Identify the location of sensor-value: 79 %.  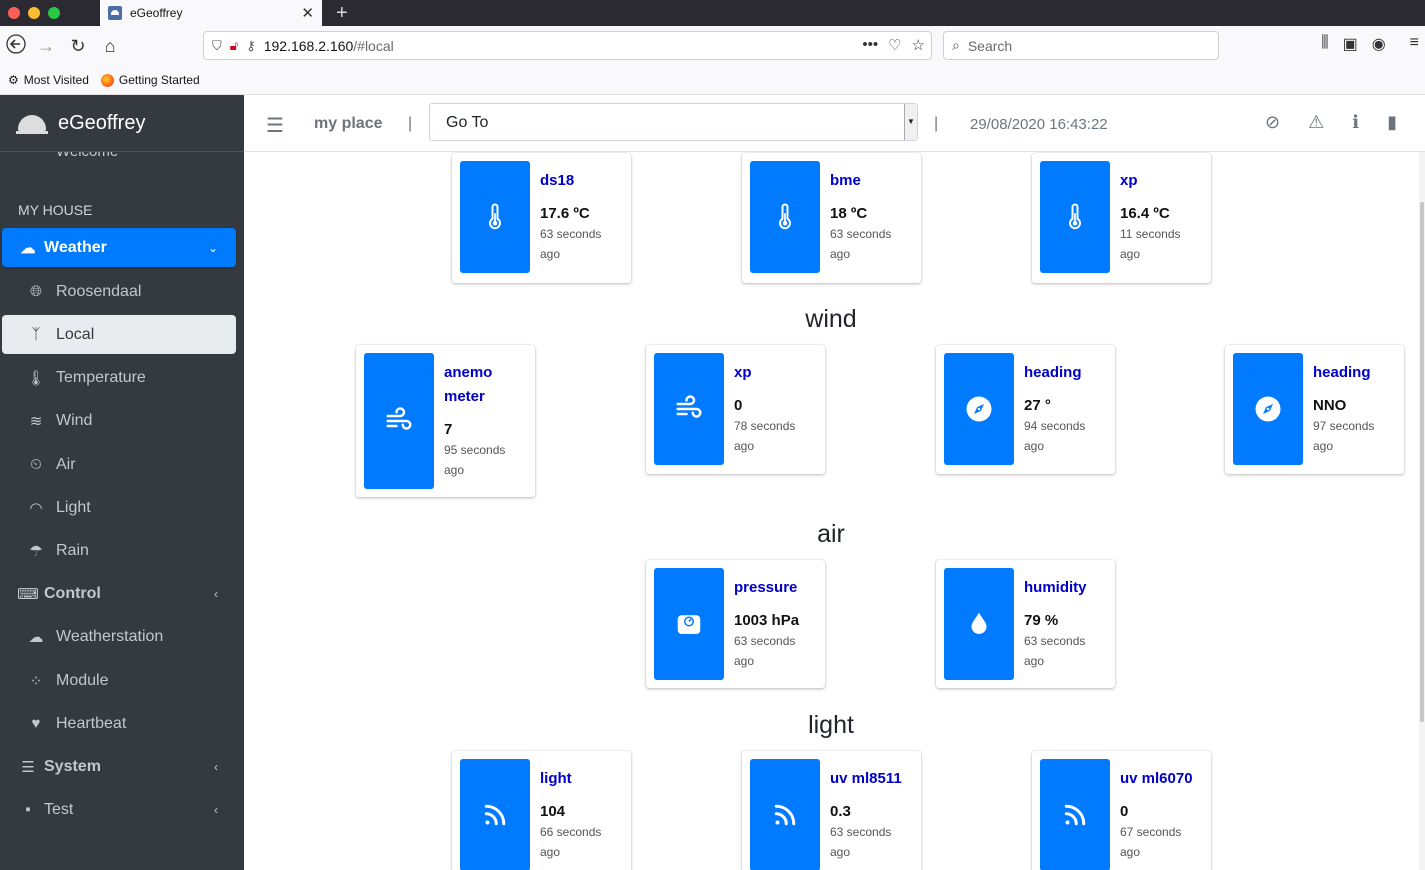
(1041, 620).